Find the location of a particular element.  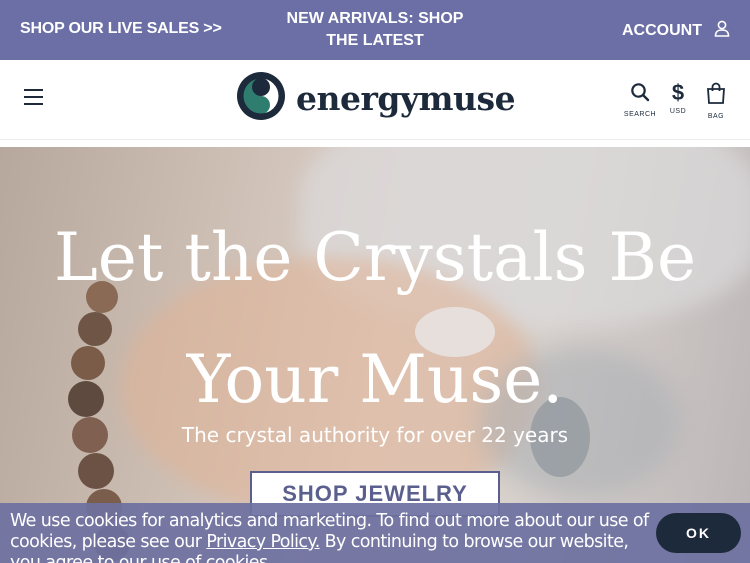

search-caption: SEARCH is located at coordinates (640, 114).